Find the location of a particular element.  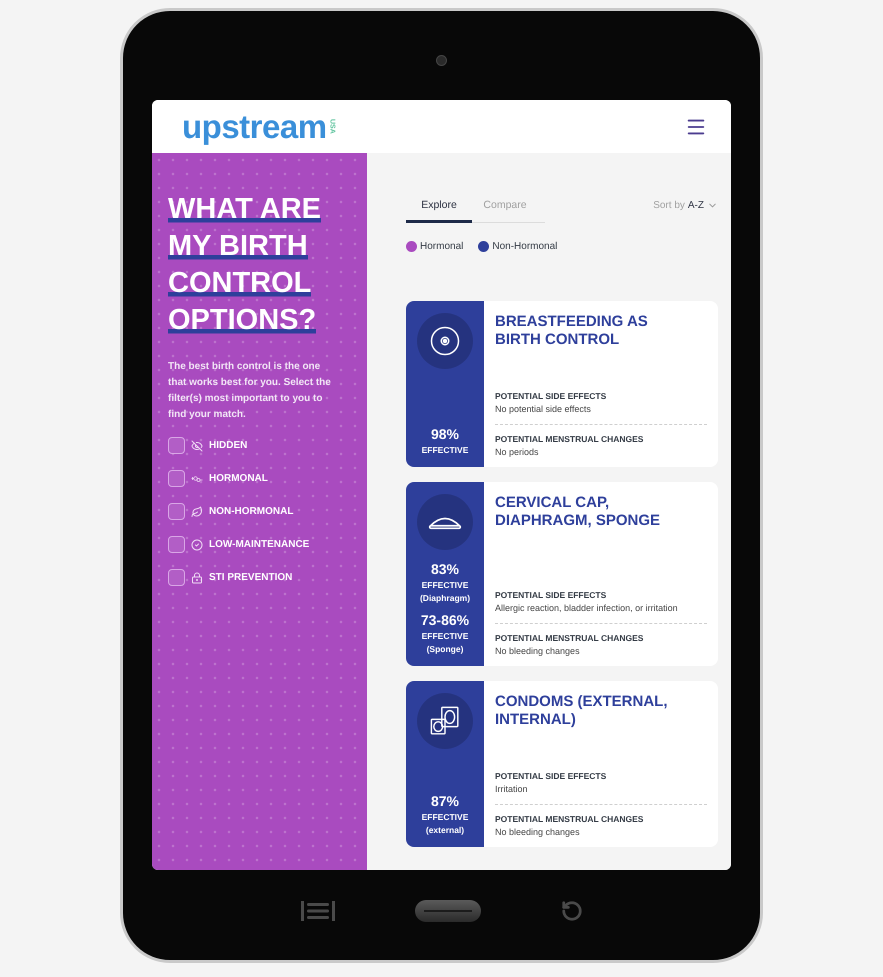

filter-option: LOW-MAINTENANCE is located at coordinates (259, 544).